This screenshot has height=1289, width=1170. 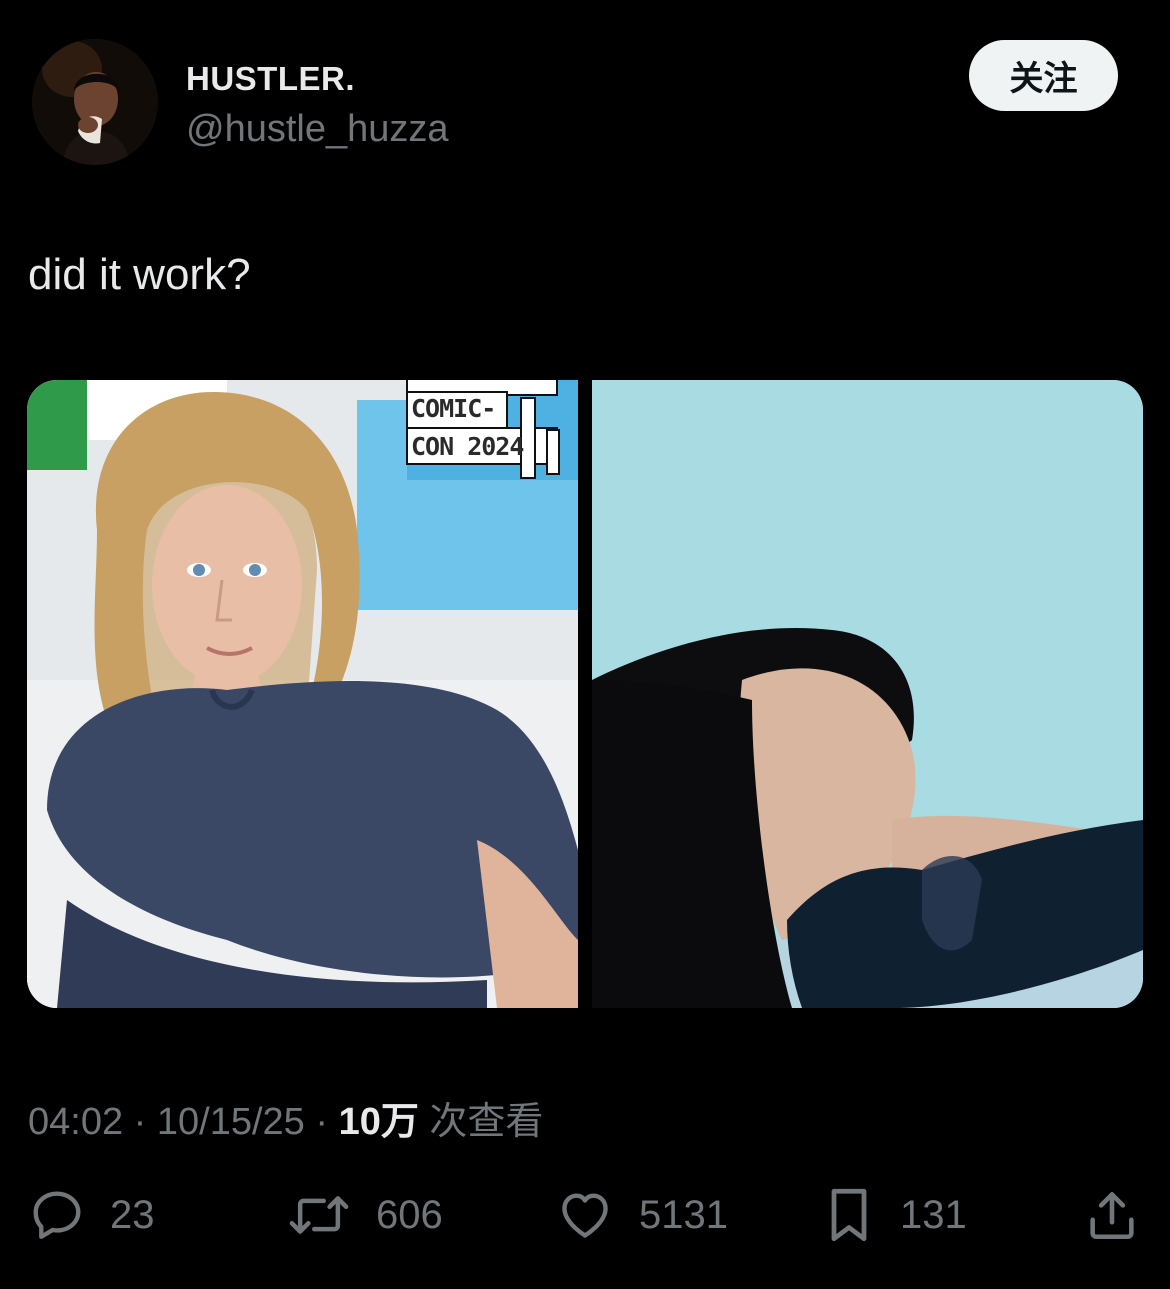 What do you see at coordinates (1043, 75) in the screenshot?
I see `follow-button: 关注` at bounding box center [1043, 75].